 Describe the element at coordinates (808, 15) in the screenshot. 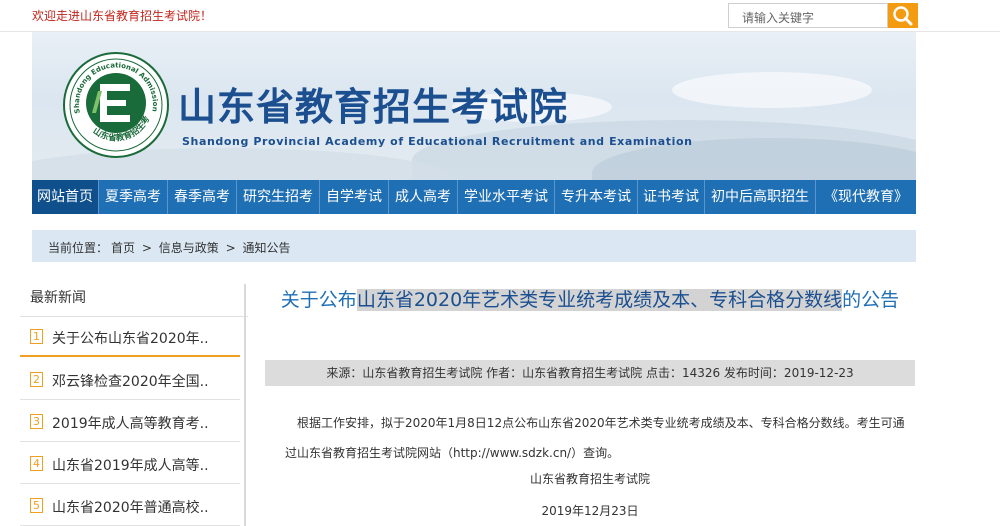

I see `search-input: 请输入关键字` at that location.